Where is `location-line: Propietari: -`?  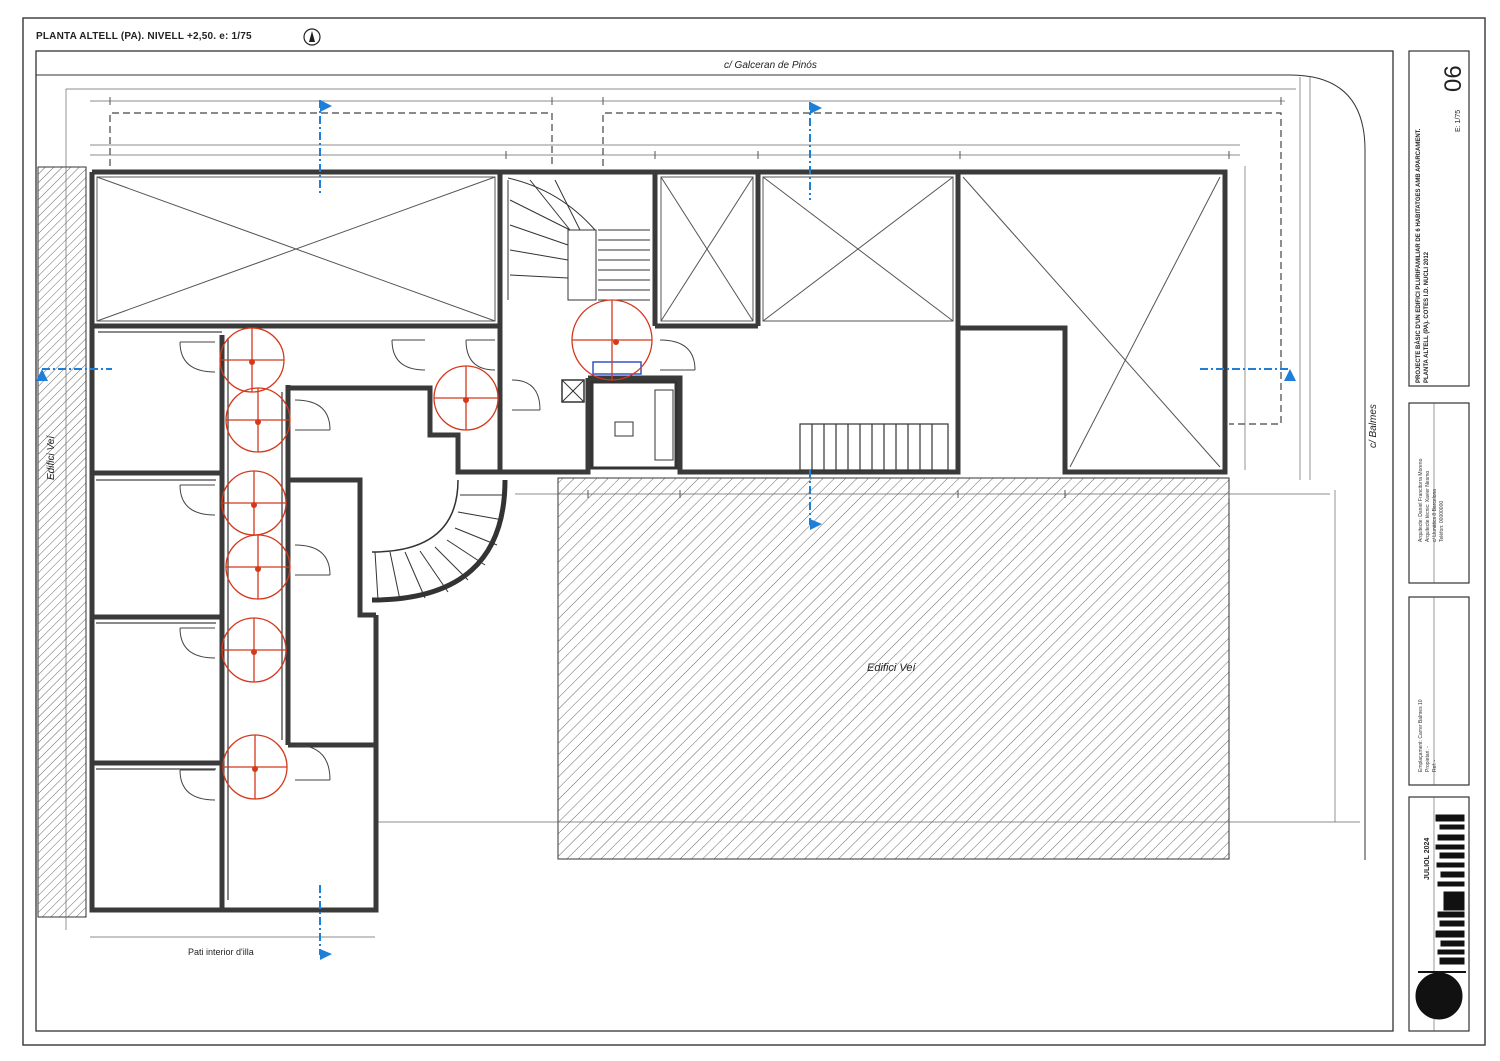 location-line: Propietari: - is located at coordinates (1428, 759).